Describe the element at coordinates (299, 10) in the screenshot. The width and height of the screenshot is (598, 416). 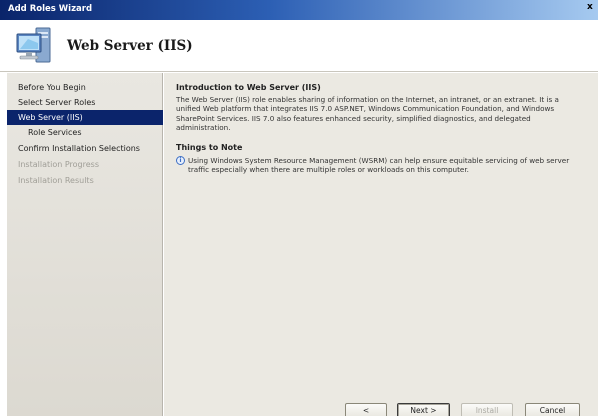
I see `title-bar: Add Roles Wizard x` at that location.